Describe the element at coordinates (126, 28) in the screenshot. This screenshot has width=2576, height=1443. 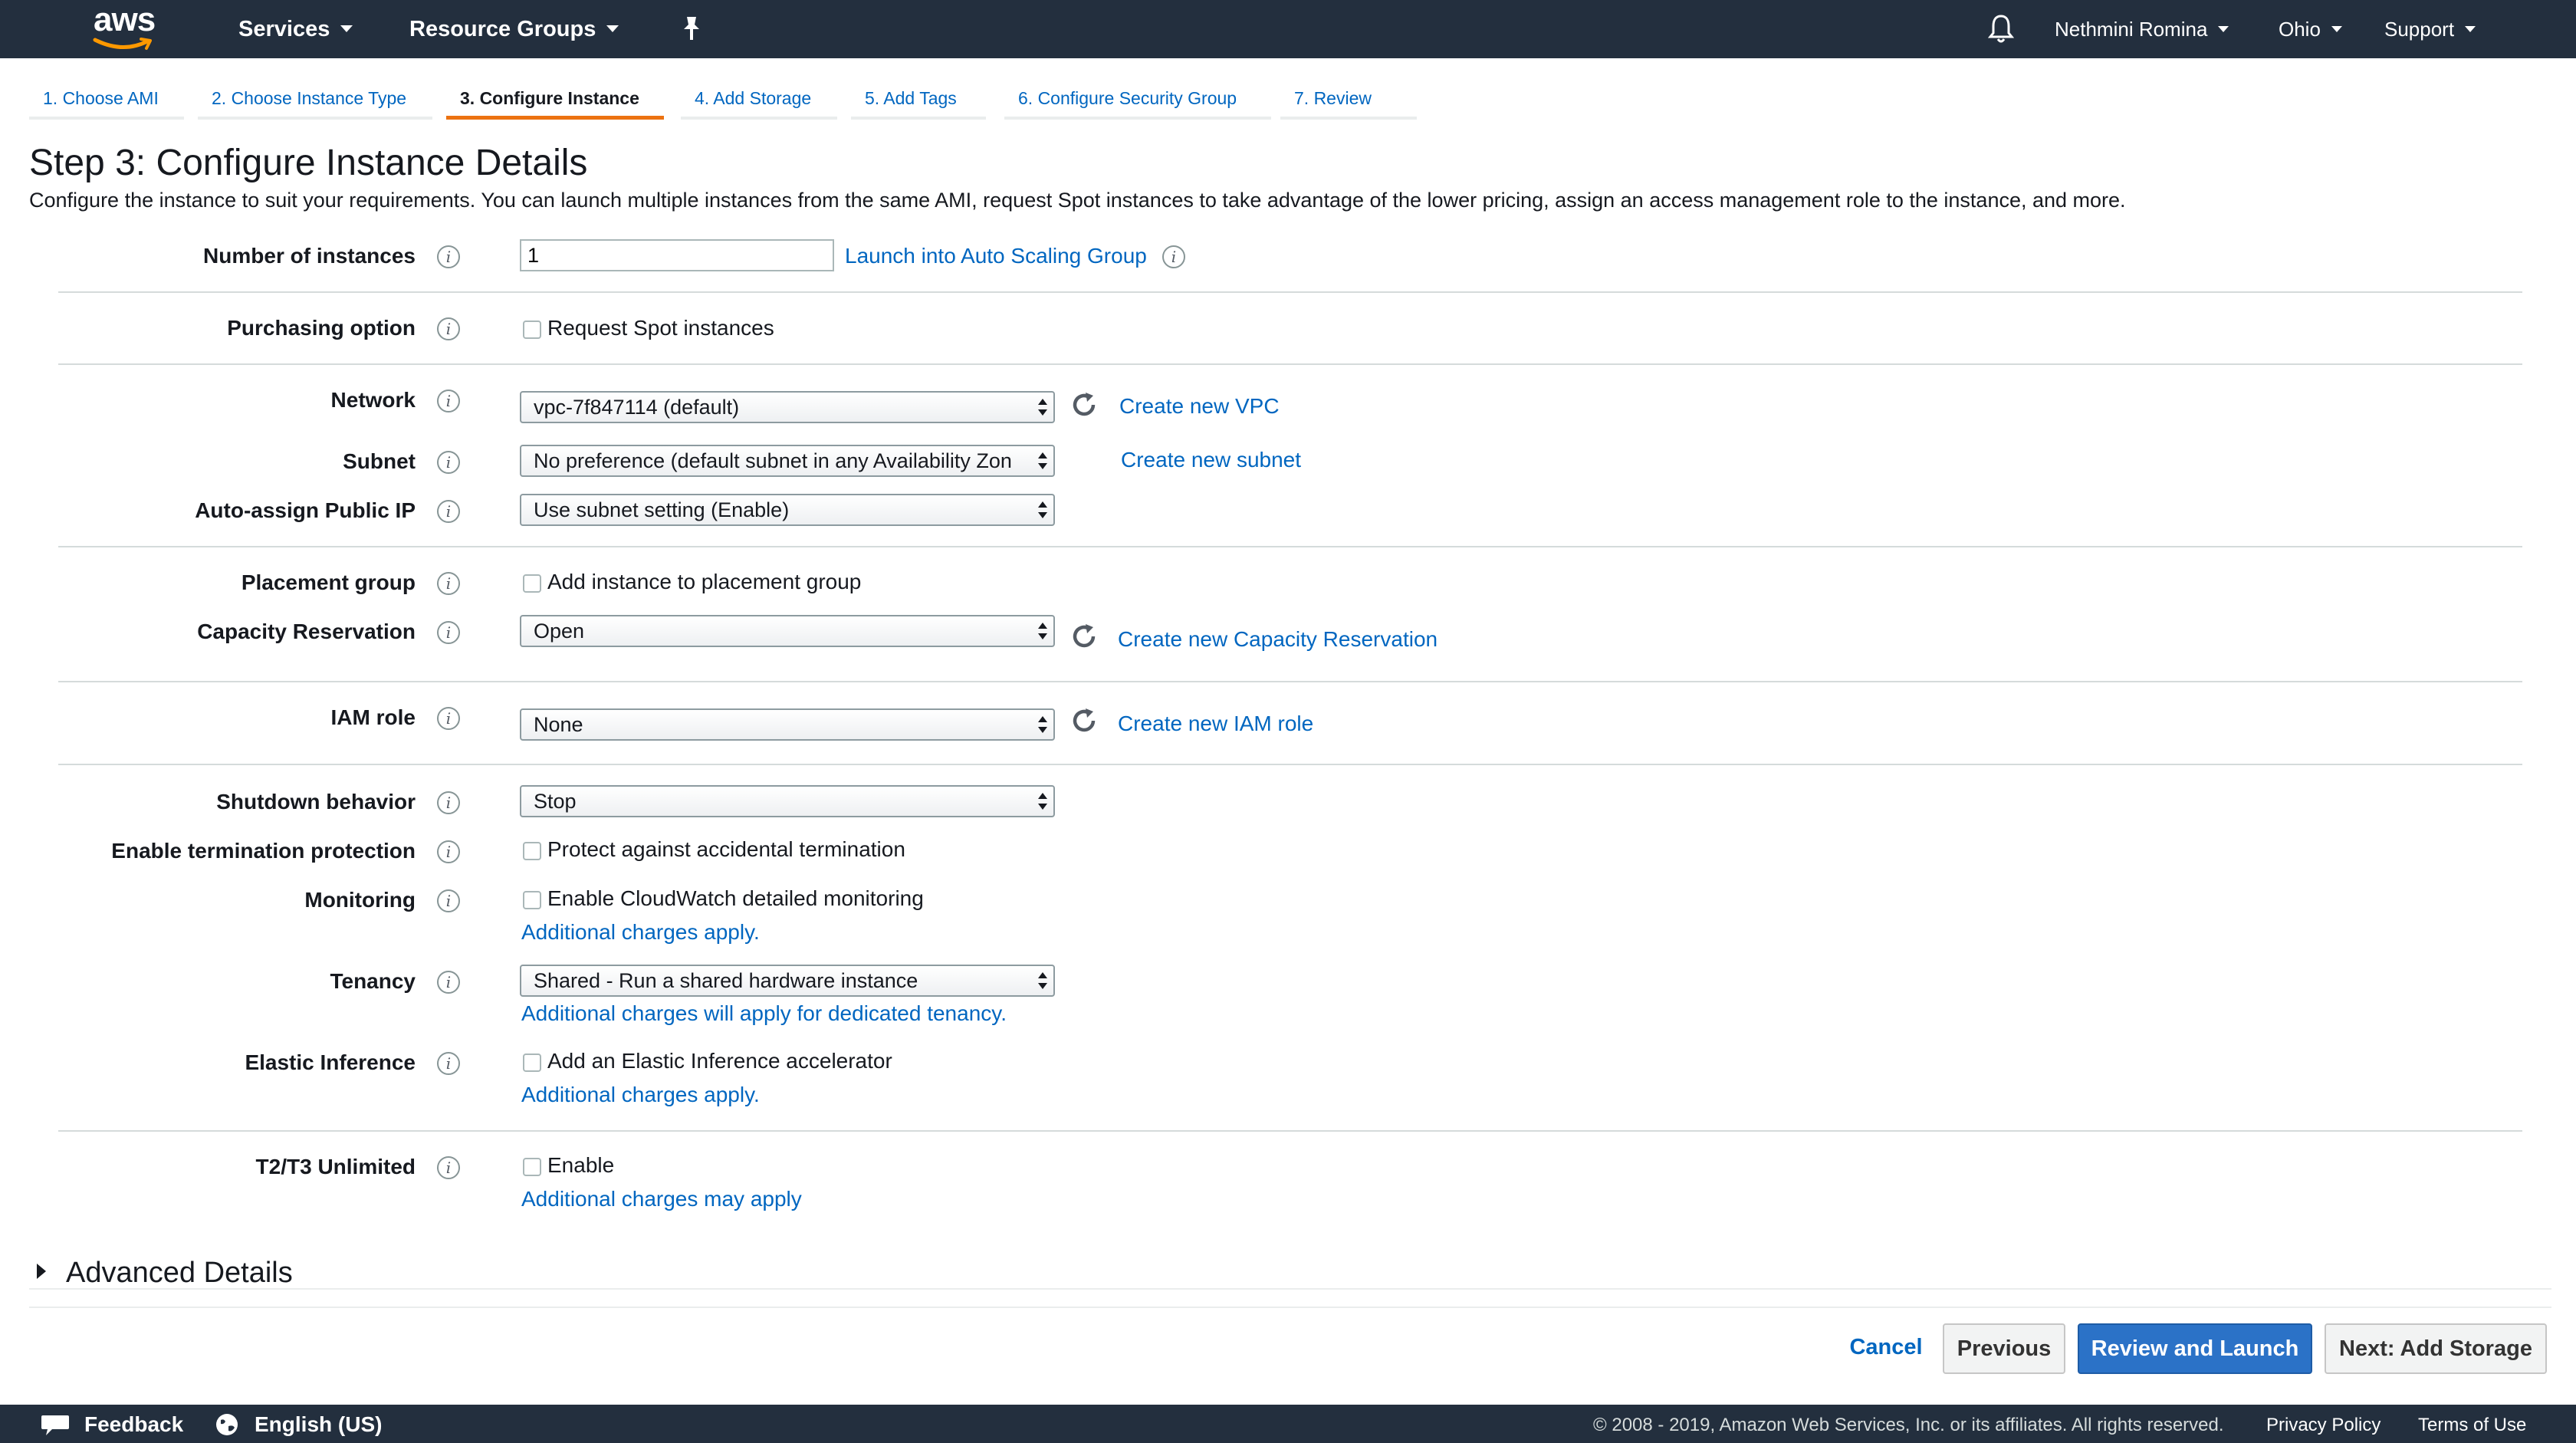
I see `aws-logo: aws` at that location.